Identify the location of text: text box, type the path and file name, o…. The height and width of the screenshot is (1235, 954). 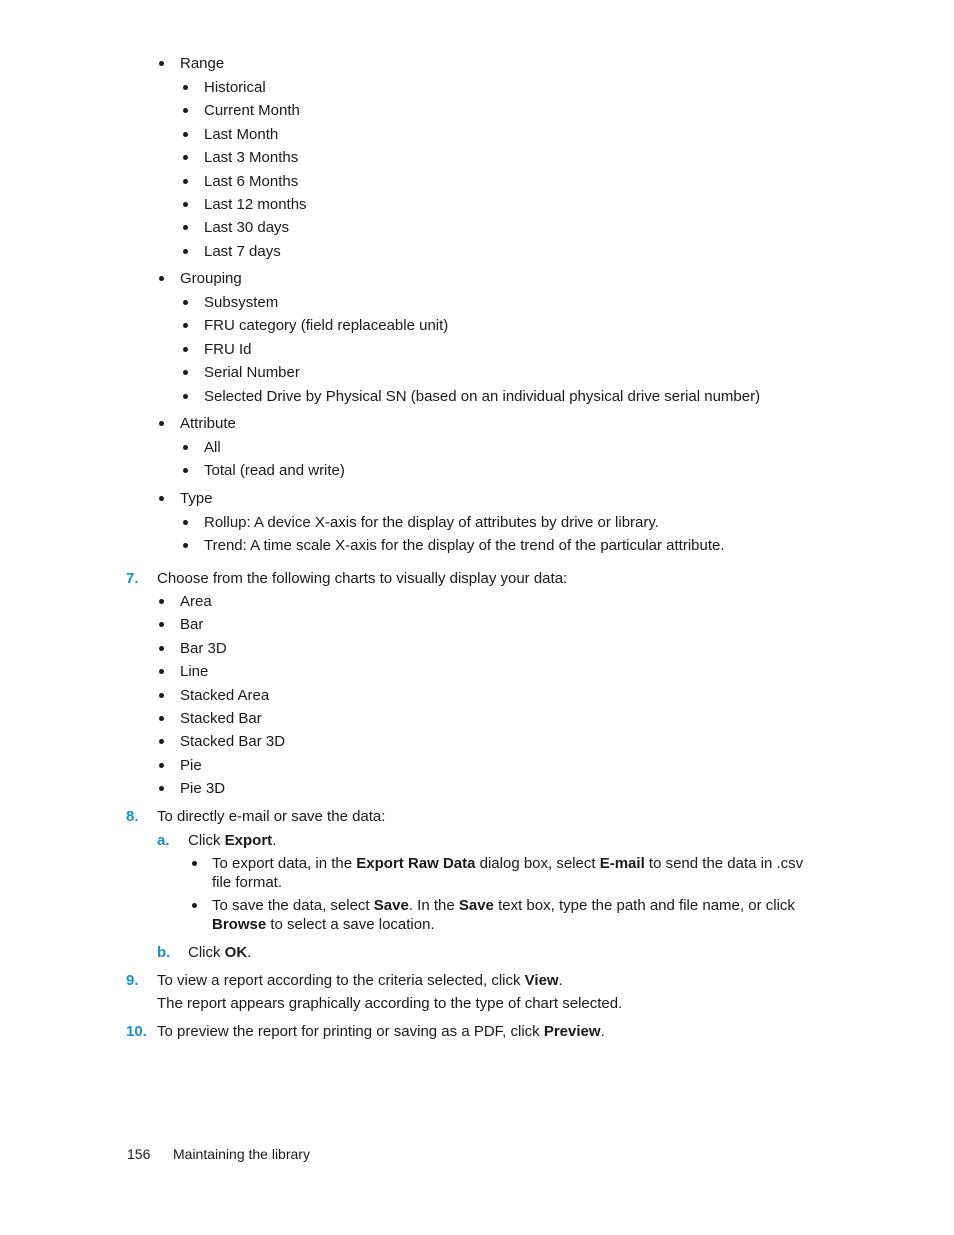
(644, 905).